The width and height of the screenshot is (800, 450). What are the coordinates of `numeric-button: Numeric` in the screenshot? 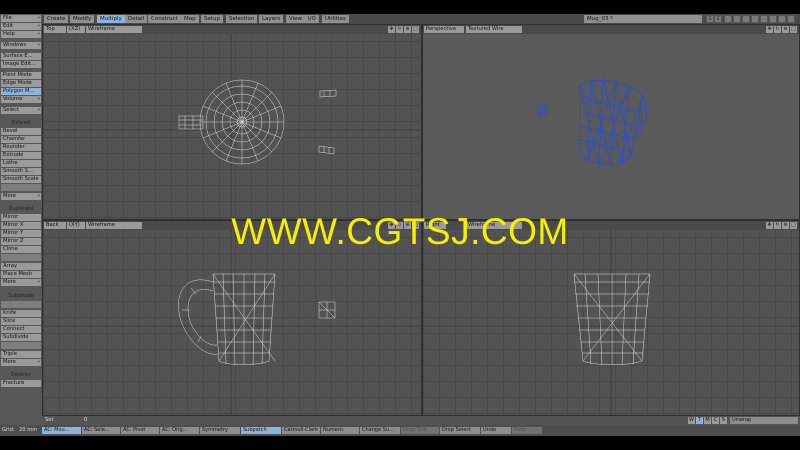 It's located at (340, 430).